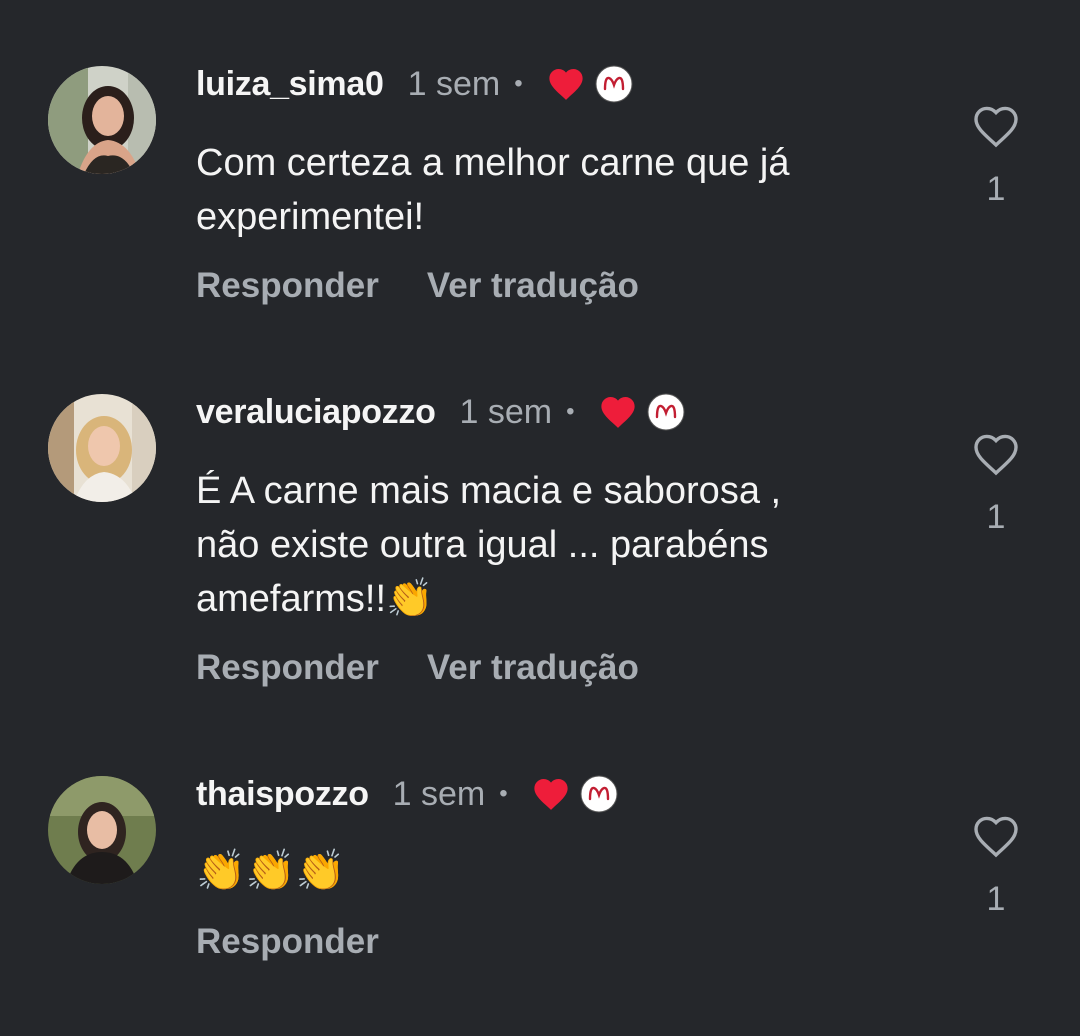  I want to click on comment-text: 👏👏👏, so click(566, 871).